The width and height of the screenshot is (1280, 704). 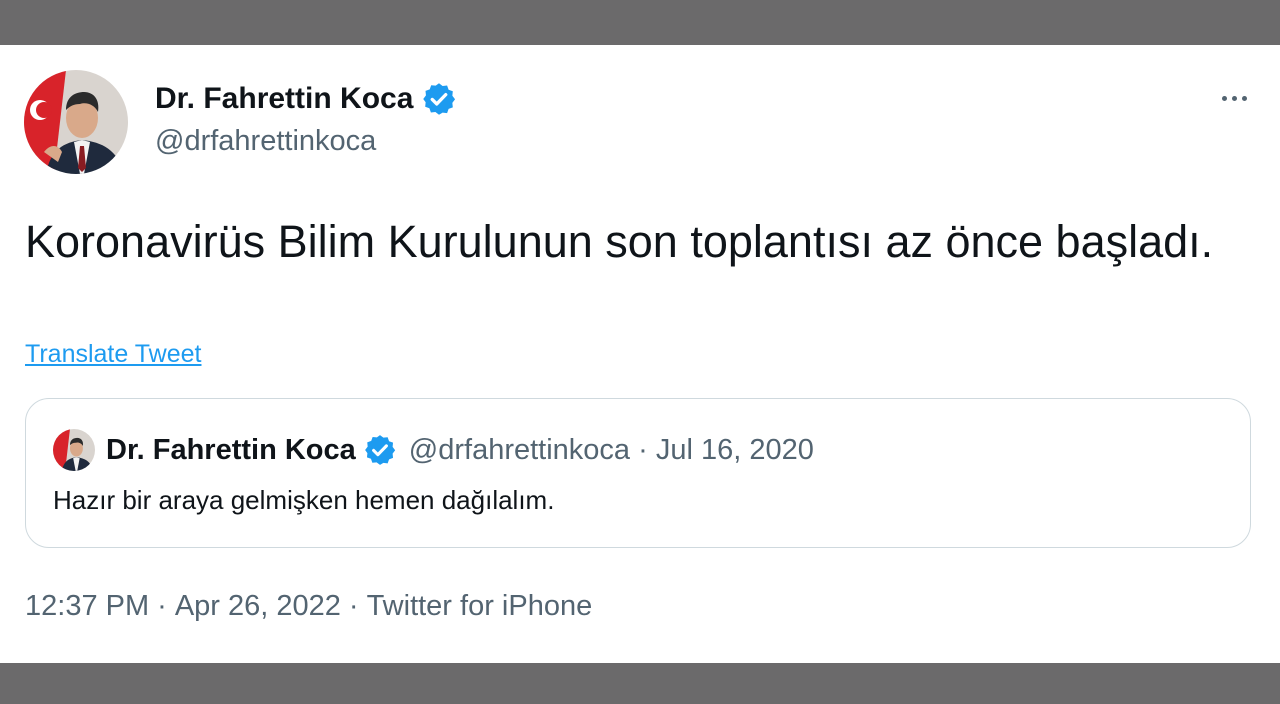 I want to click on quoted-tweet-meta: @drfahrettinkoca · Jul 16, 2020, so click(x=611, y=449).